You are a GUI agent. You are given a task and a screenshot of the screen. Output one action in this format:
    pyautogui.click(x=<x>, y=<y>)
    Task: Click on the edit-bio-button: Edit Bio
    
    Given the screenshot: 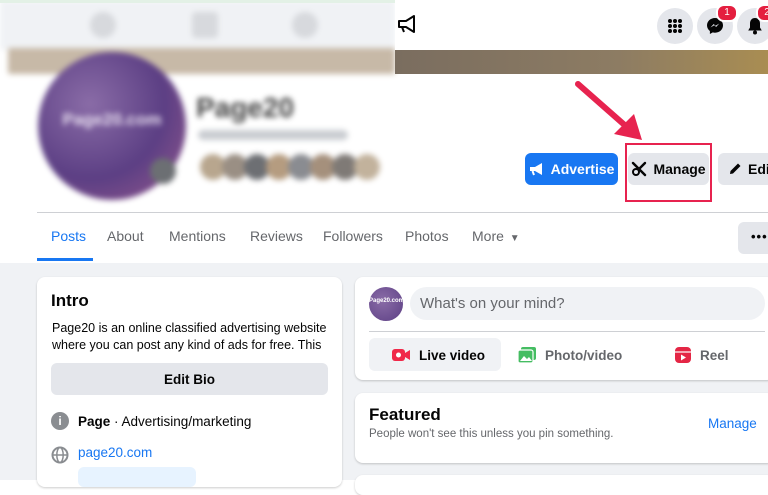 What is the action you would take?
    pyautogui.click(x=189, y=379)
    